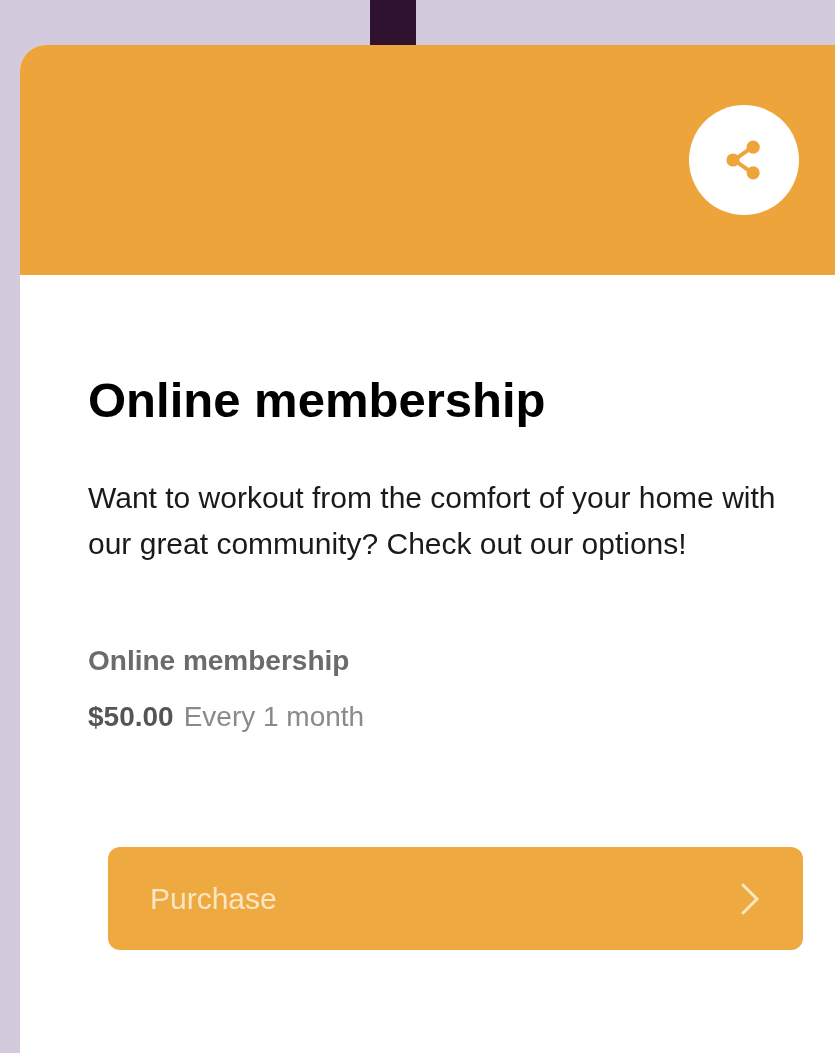 The image size is (835, 1053). What do you see at coordinates (393, 22) in the screenshot?
I see `dark-bar` at bounding box center [393, 22].